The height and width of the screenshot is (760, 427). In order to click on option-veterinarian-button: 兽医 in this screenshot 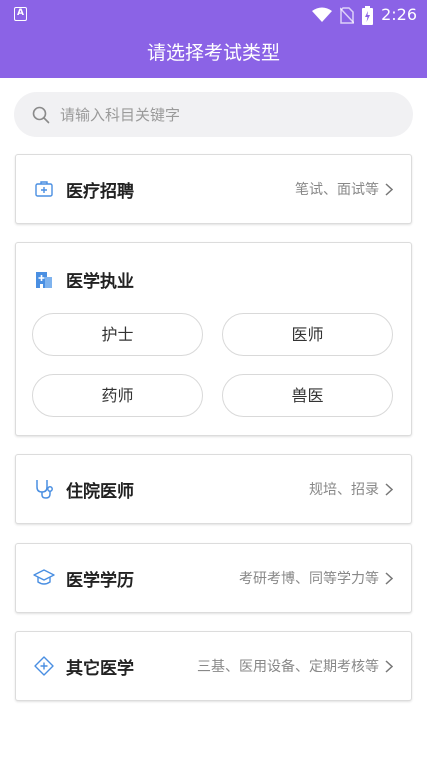, I will do `click(307, 395)`.